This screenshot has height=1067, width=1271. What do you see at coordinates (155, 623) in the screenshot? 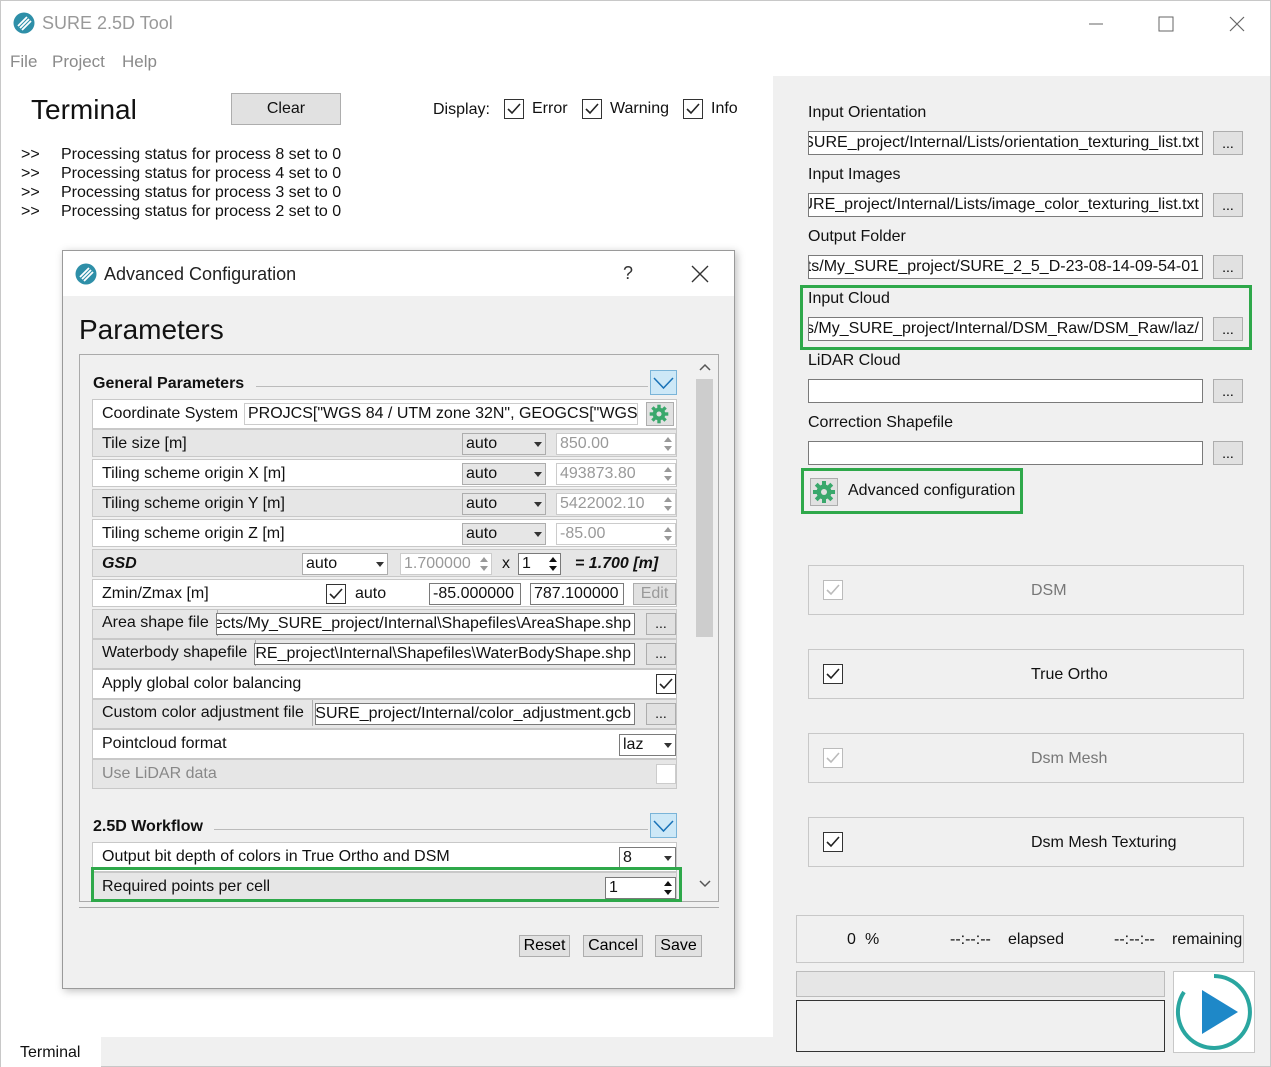
I see `area-shape-button: Area shape file` at bounding box center [155, 623].